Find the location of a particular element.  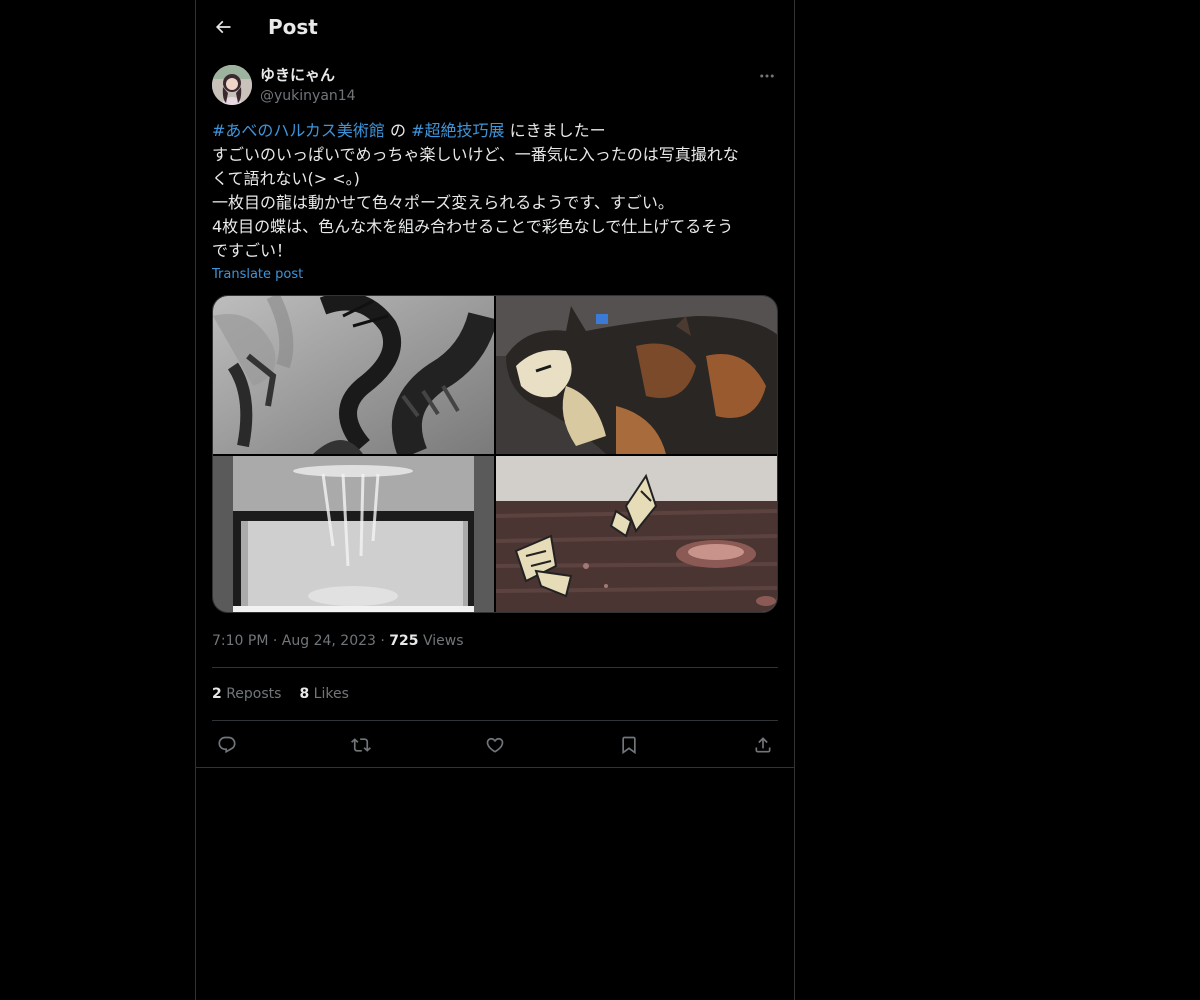

user-handle: @yukinyan14 is located at coordinates (308, 96).